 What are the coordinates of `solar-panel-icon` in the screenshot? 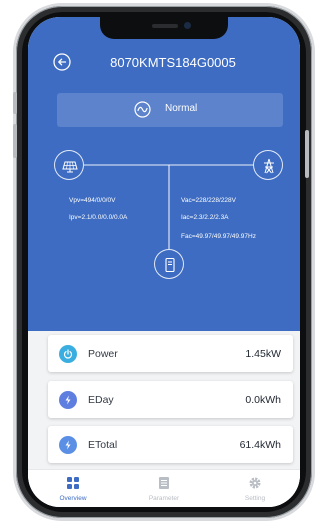 It's located at (70, 167).